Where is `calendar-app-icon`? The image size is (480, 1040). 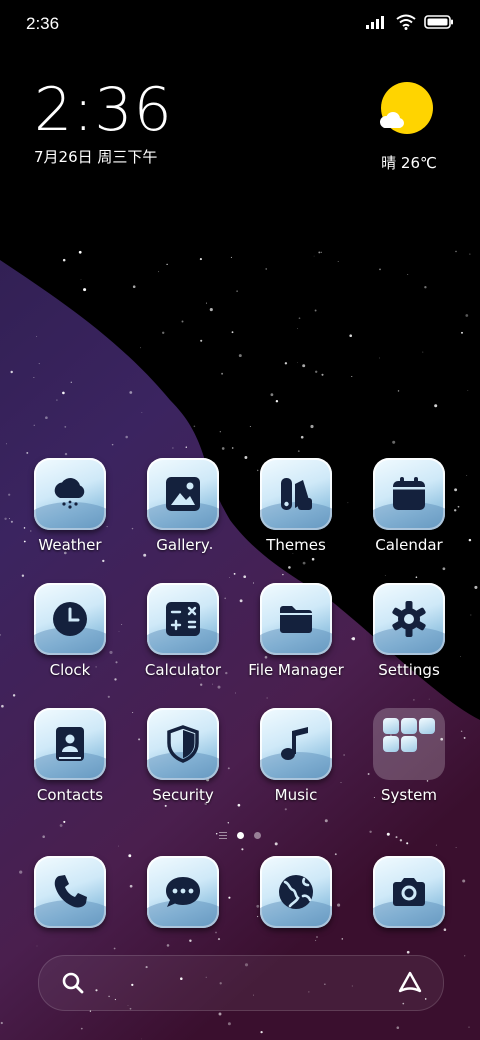
calendar-app-icon is located at coordinates (409, 494).